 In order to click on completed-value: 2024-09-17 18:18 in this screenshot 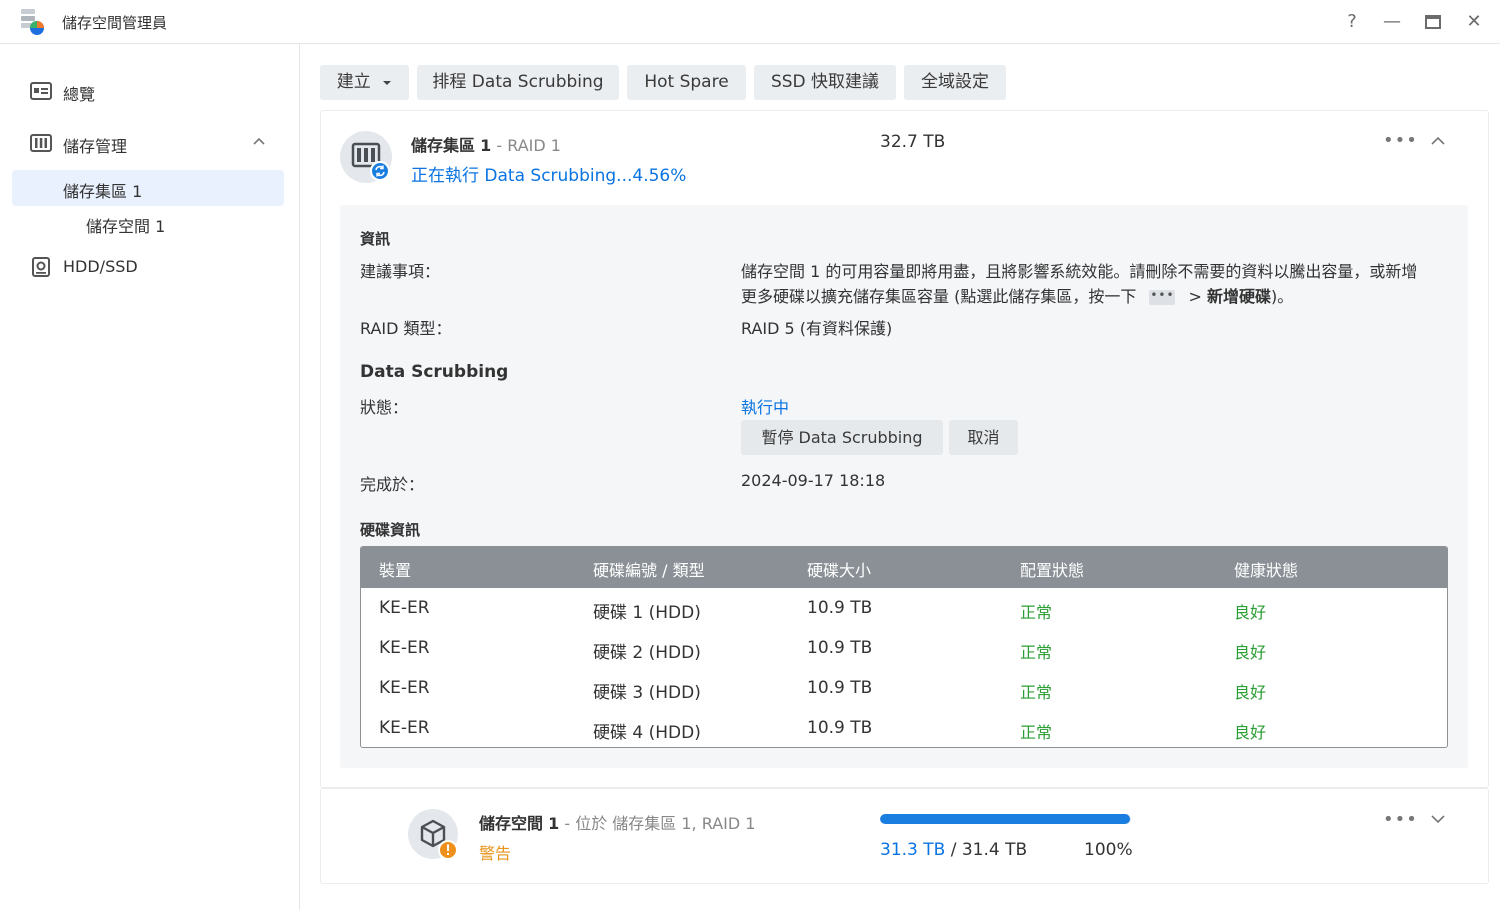, I will do `click(813, 480)`.